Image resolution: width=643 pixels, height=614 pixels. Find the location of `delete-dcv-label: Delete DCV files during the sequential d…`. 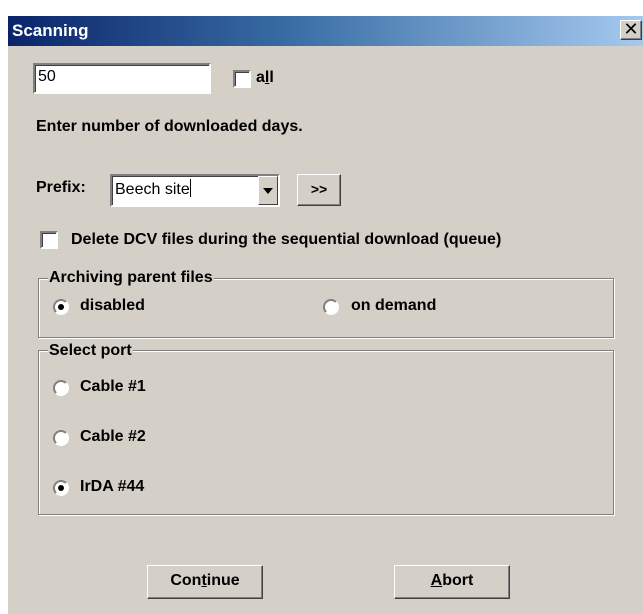

delete-dcv-label: Delete DCV files during the sequential d… is located at coordinates (286, 240).